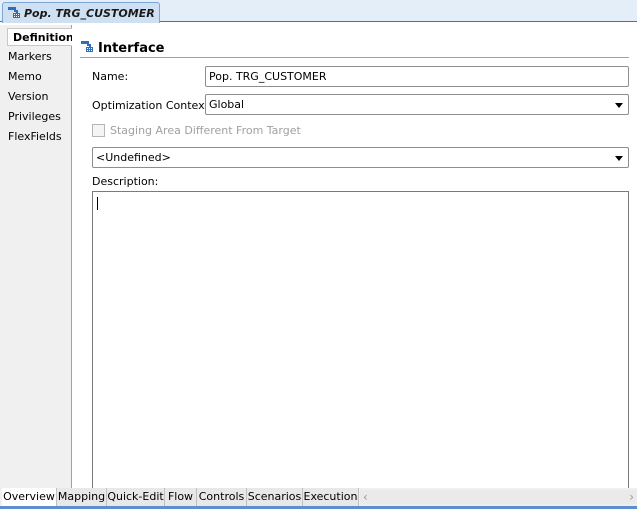 The width and height of the screenshot is (637, 509). I want to click on sidebar-item-markers: Markers, so click(30, 57).